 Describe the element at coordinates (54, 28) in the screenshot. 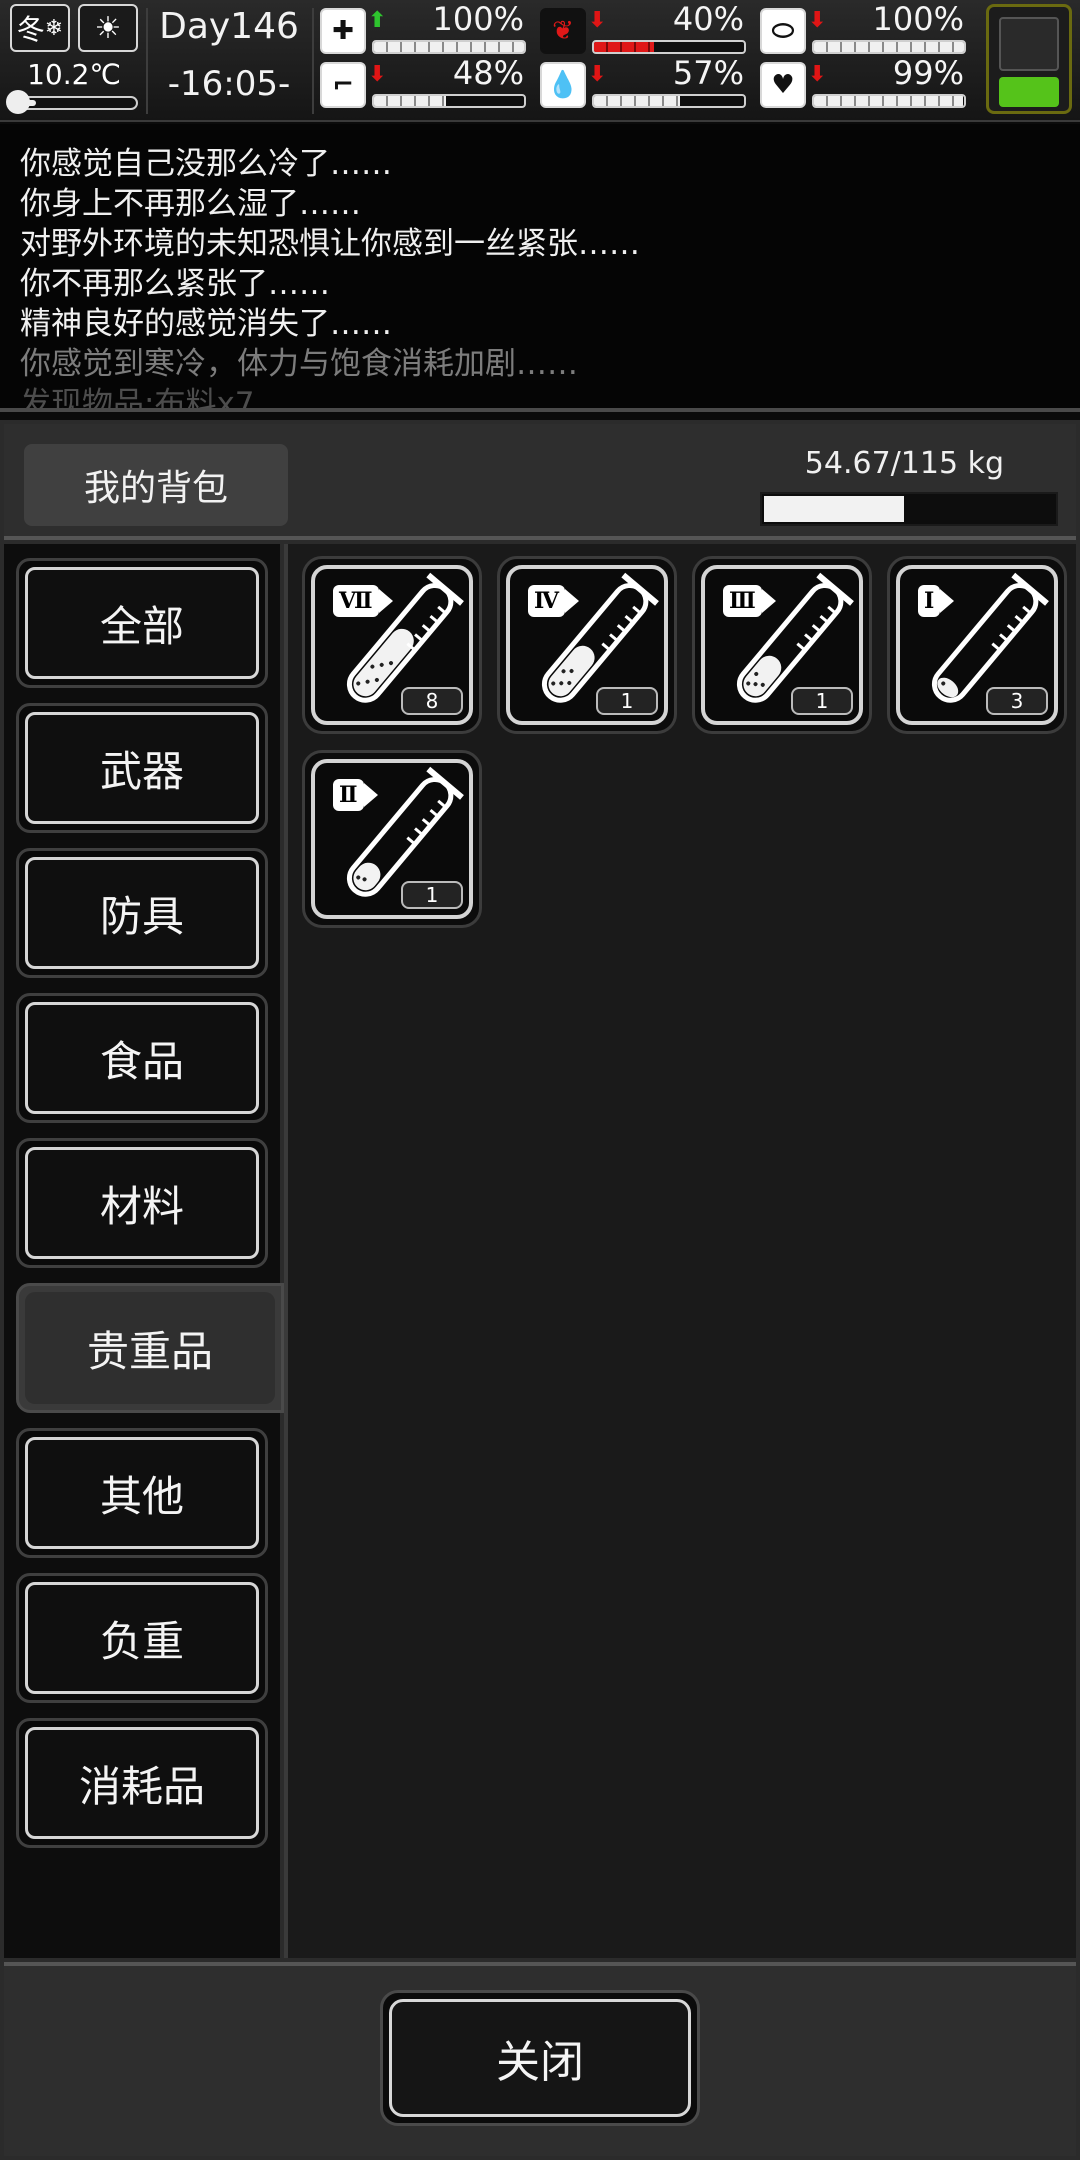

I see `snowflake-icon: ❄` at that location.